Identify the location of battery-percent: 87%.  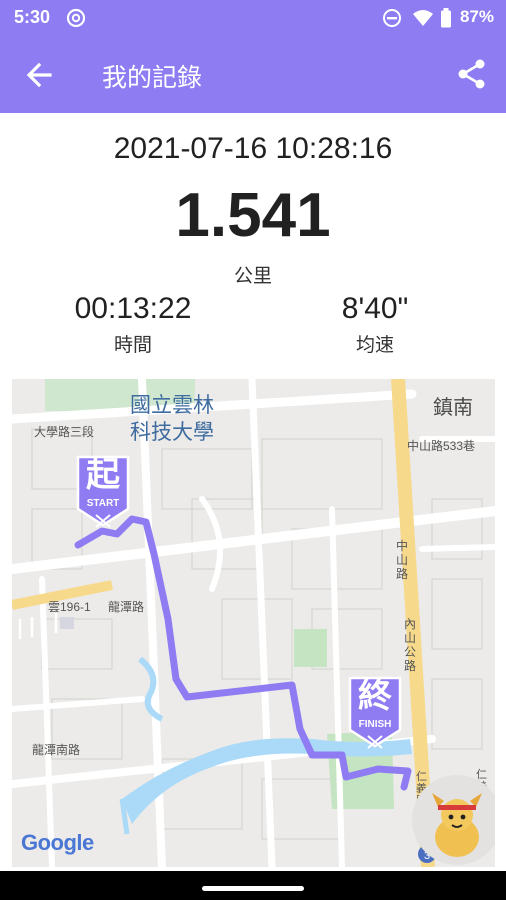
(476, 16).